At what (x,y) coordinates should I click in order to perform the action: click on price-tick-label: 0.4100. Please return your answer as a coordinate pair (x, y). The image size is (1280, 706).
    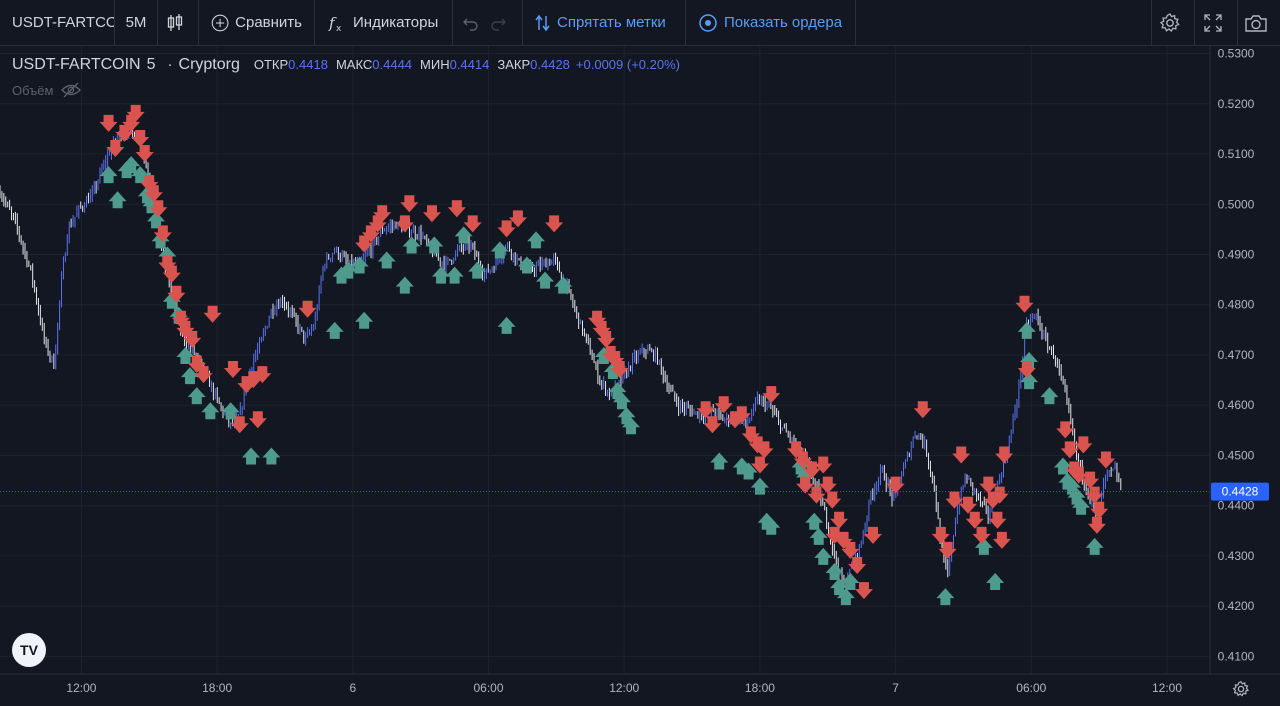
    Looking at the image, I should click on (1236, 656).